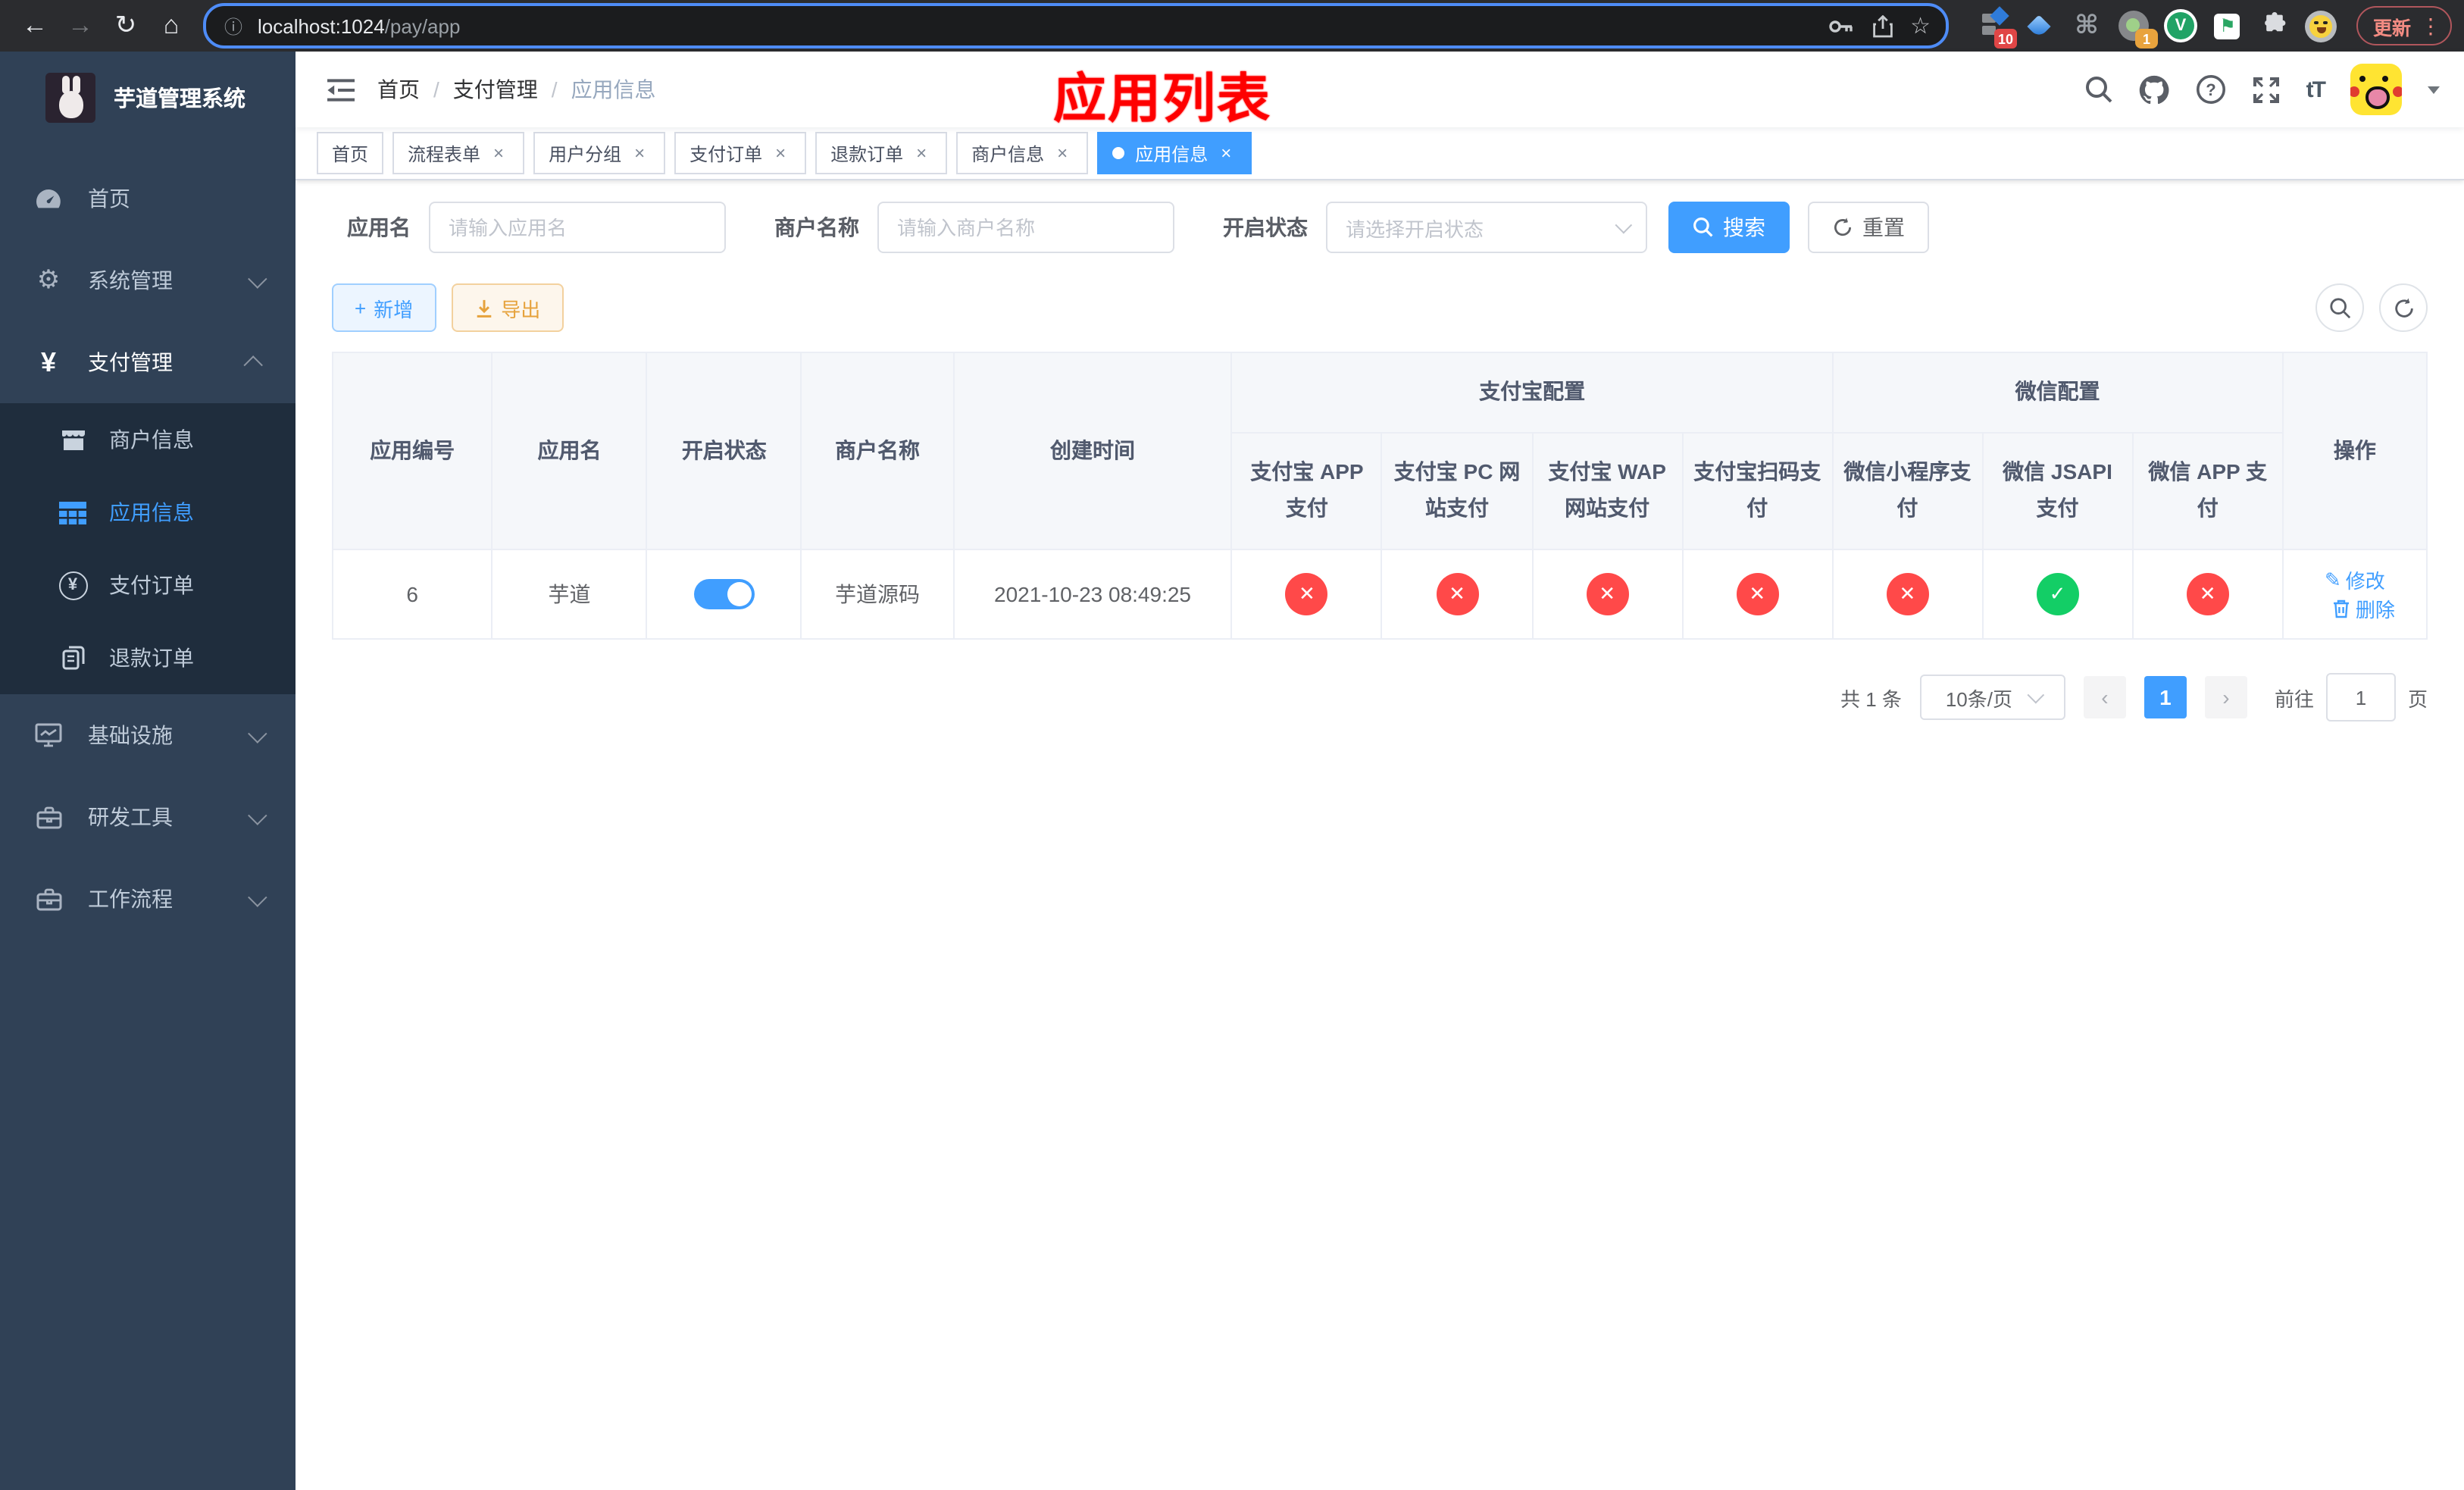  Describe the element at coordinates (740, 153) in the screenshot. I see `tab-pay-orders: 支付订单 ×` at that location.